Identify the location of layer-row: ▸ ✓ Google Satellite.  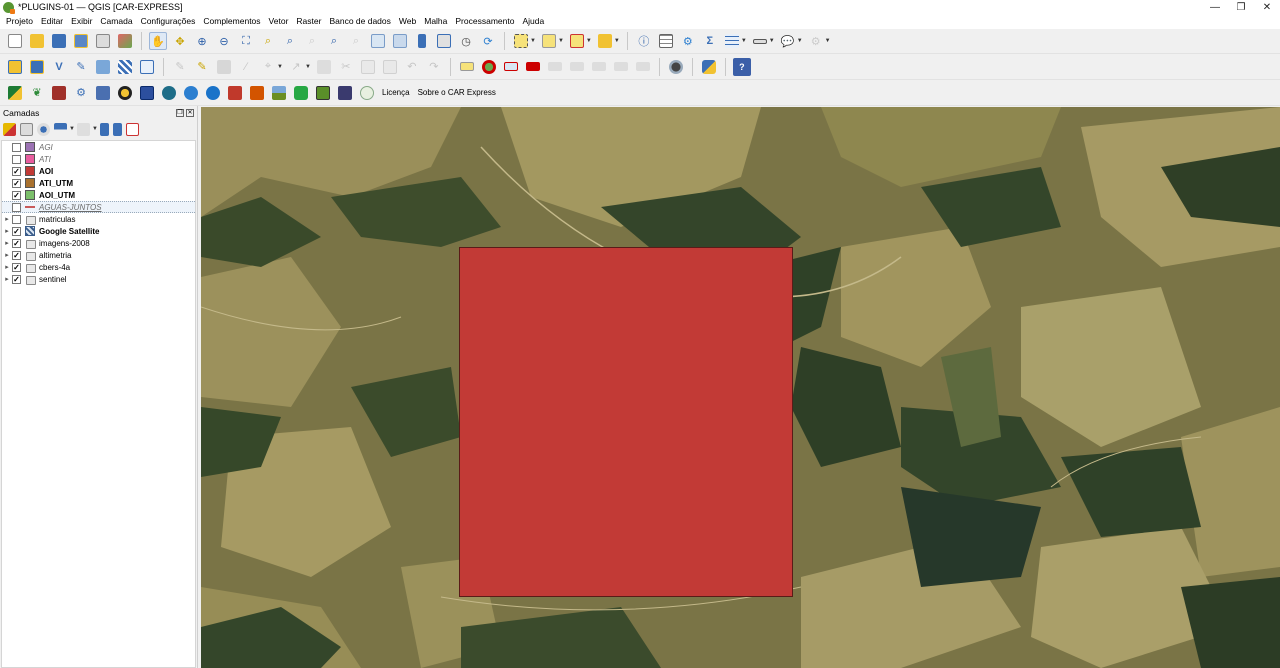
(98, 231).